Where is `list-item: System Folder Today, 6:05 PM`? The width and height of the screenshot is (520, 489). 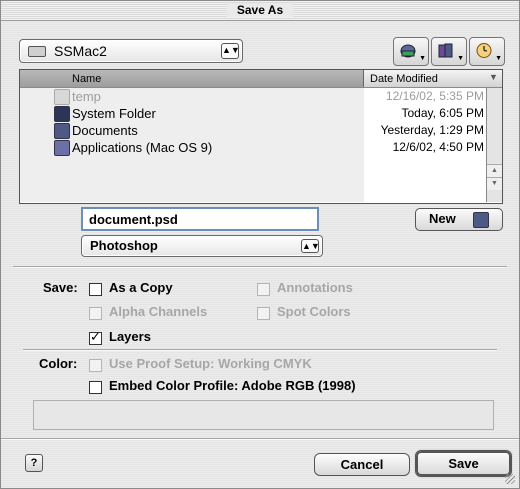
list-item: System Folder Today, 6:05 PM is located at coordinates (253, 113).